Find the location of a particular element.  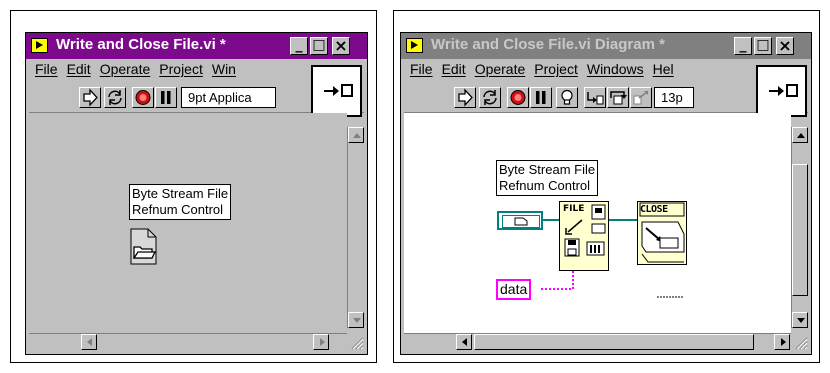

font-selector: 9pt Applica is located at coordinates (228, 97).